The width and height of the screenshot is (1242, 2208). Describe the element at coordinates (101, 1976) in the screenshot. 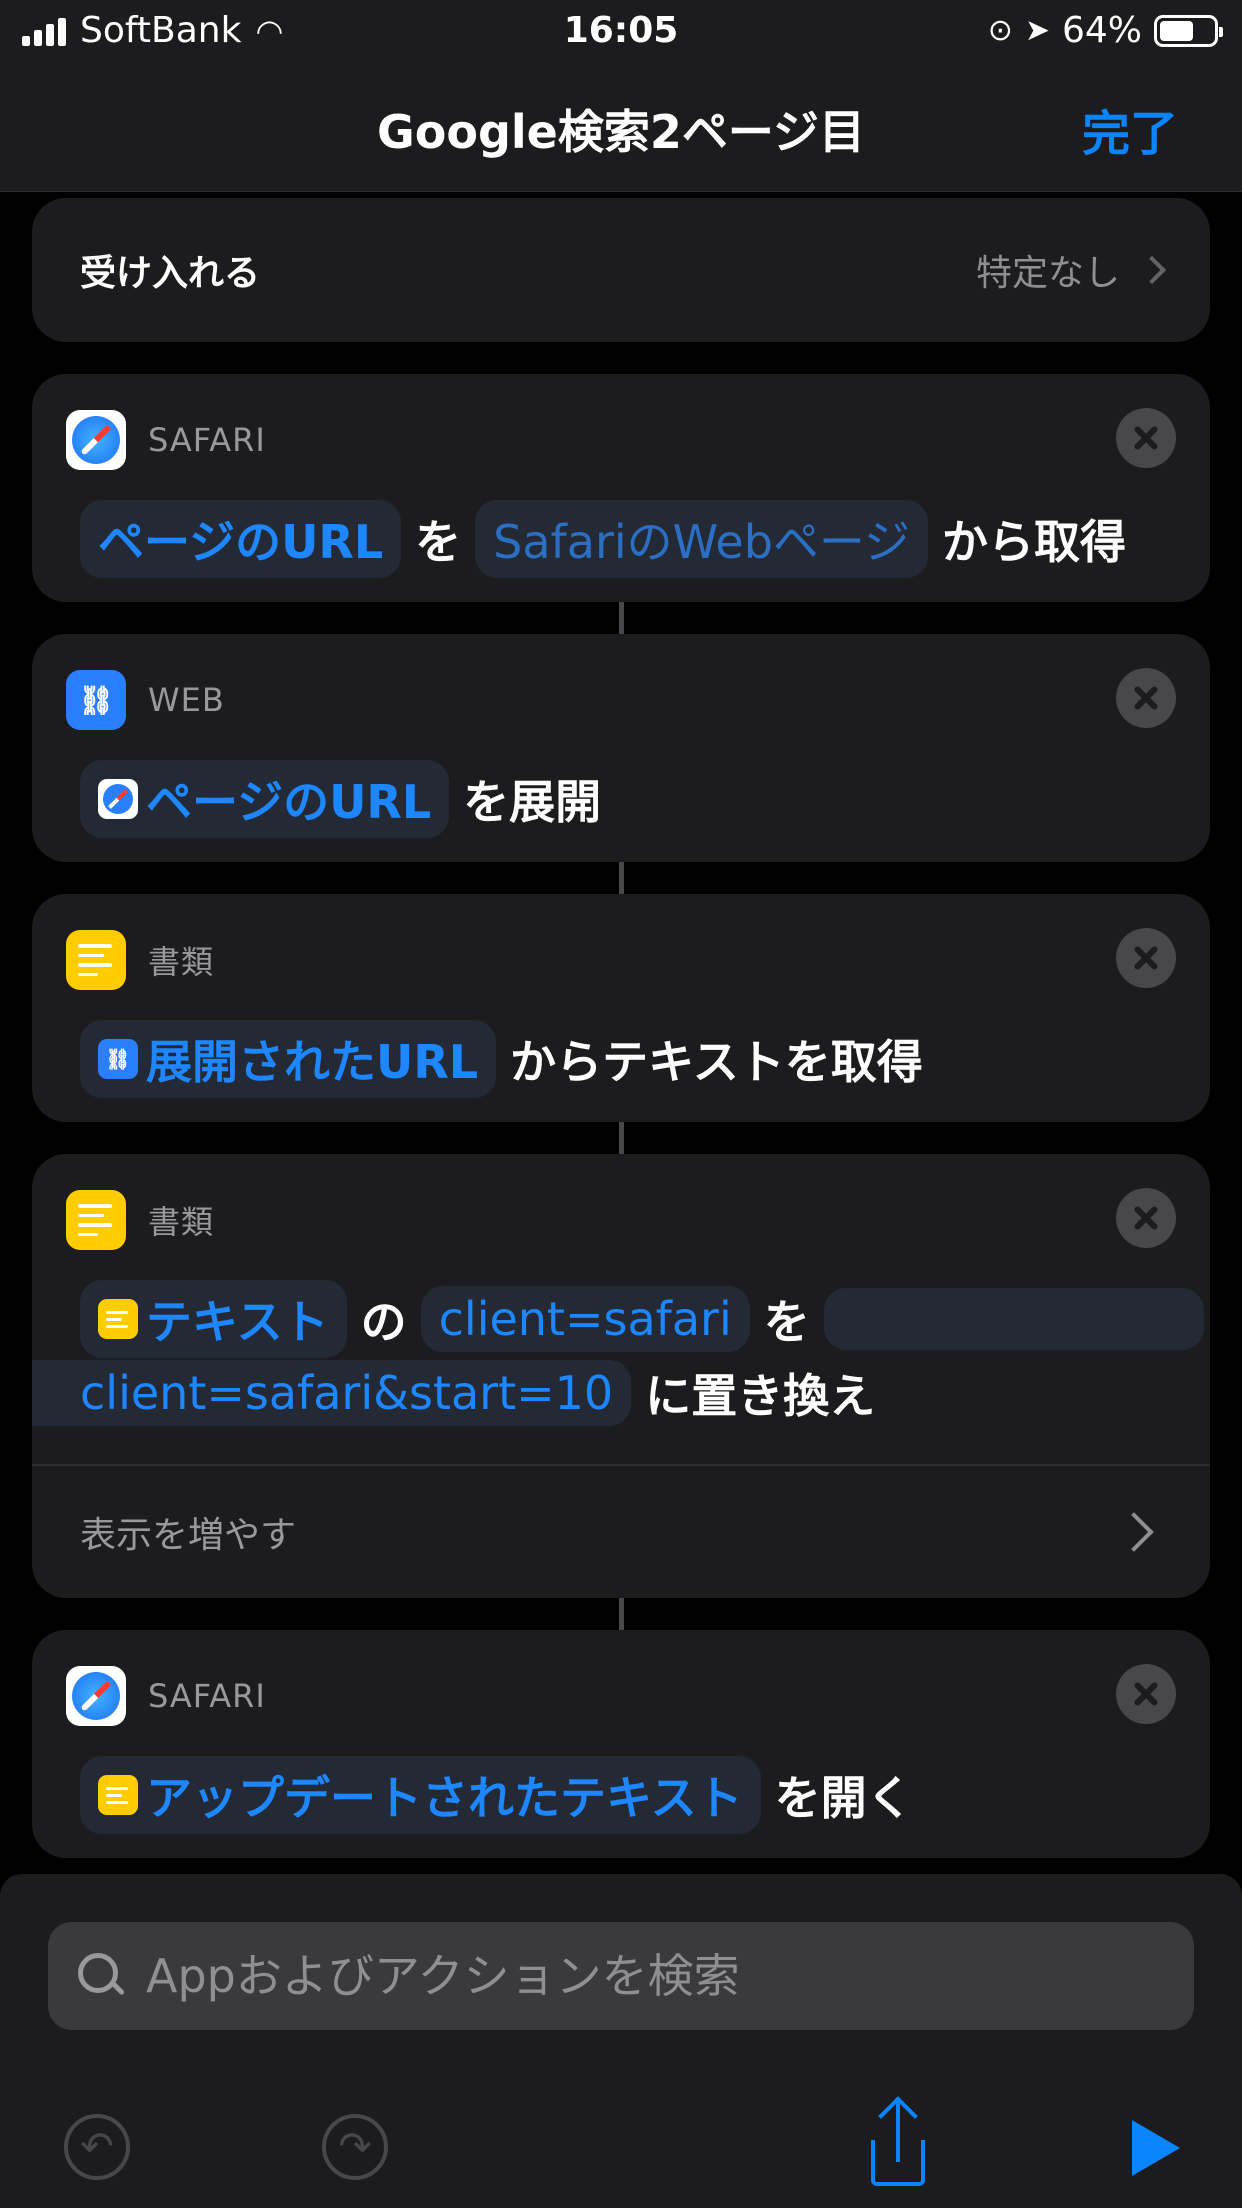

I see `search-icon` at that location.